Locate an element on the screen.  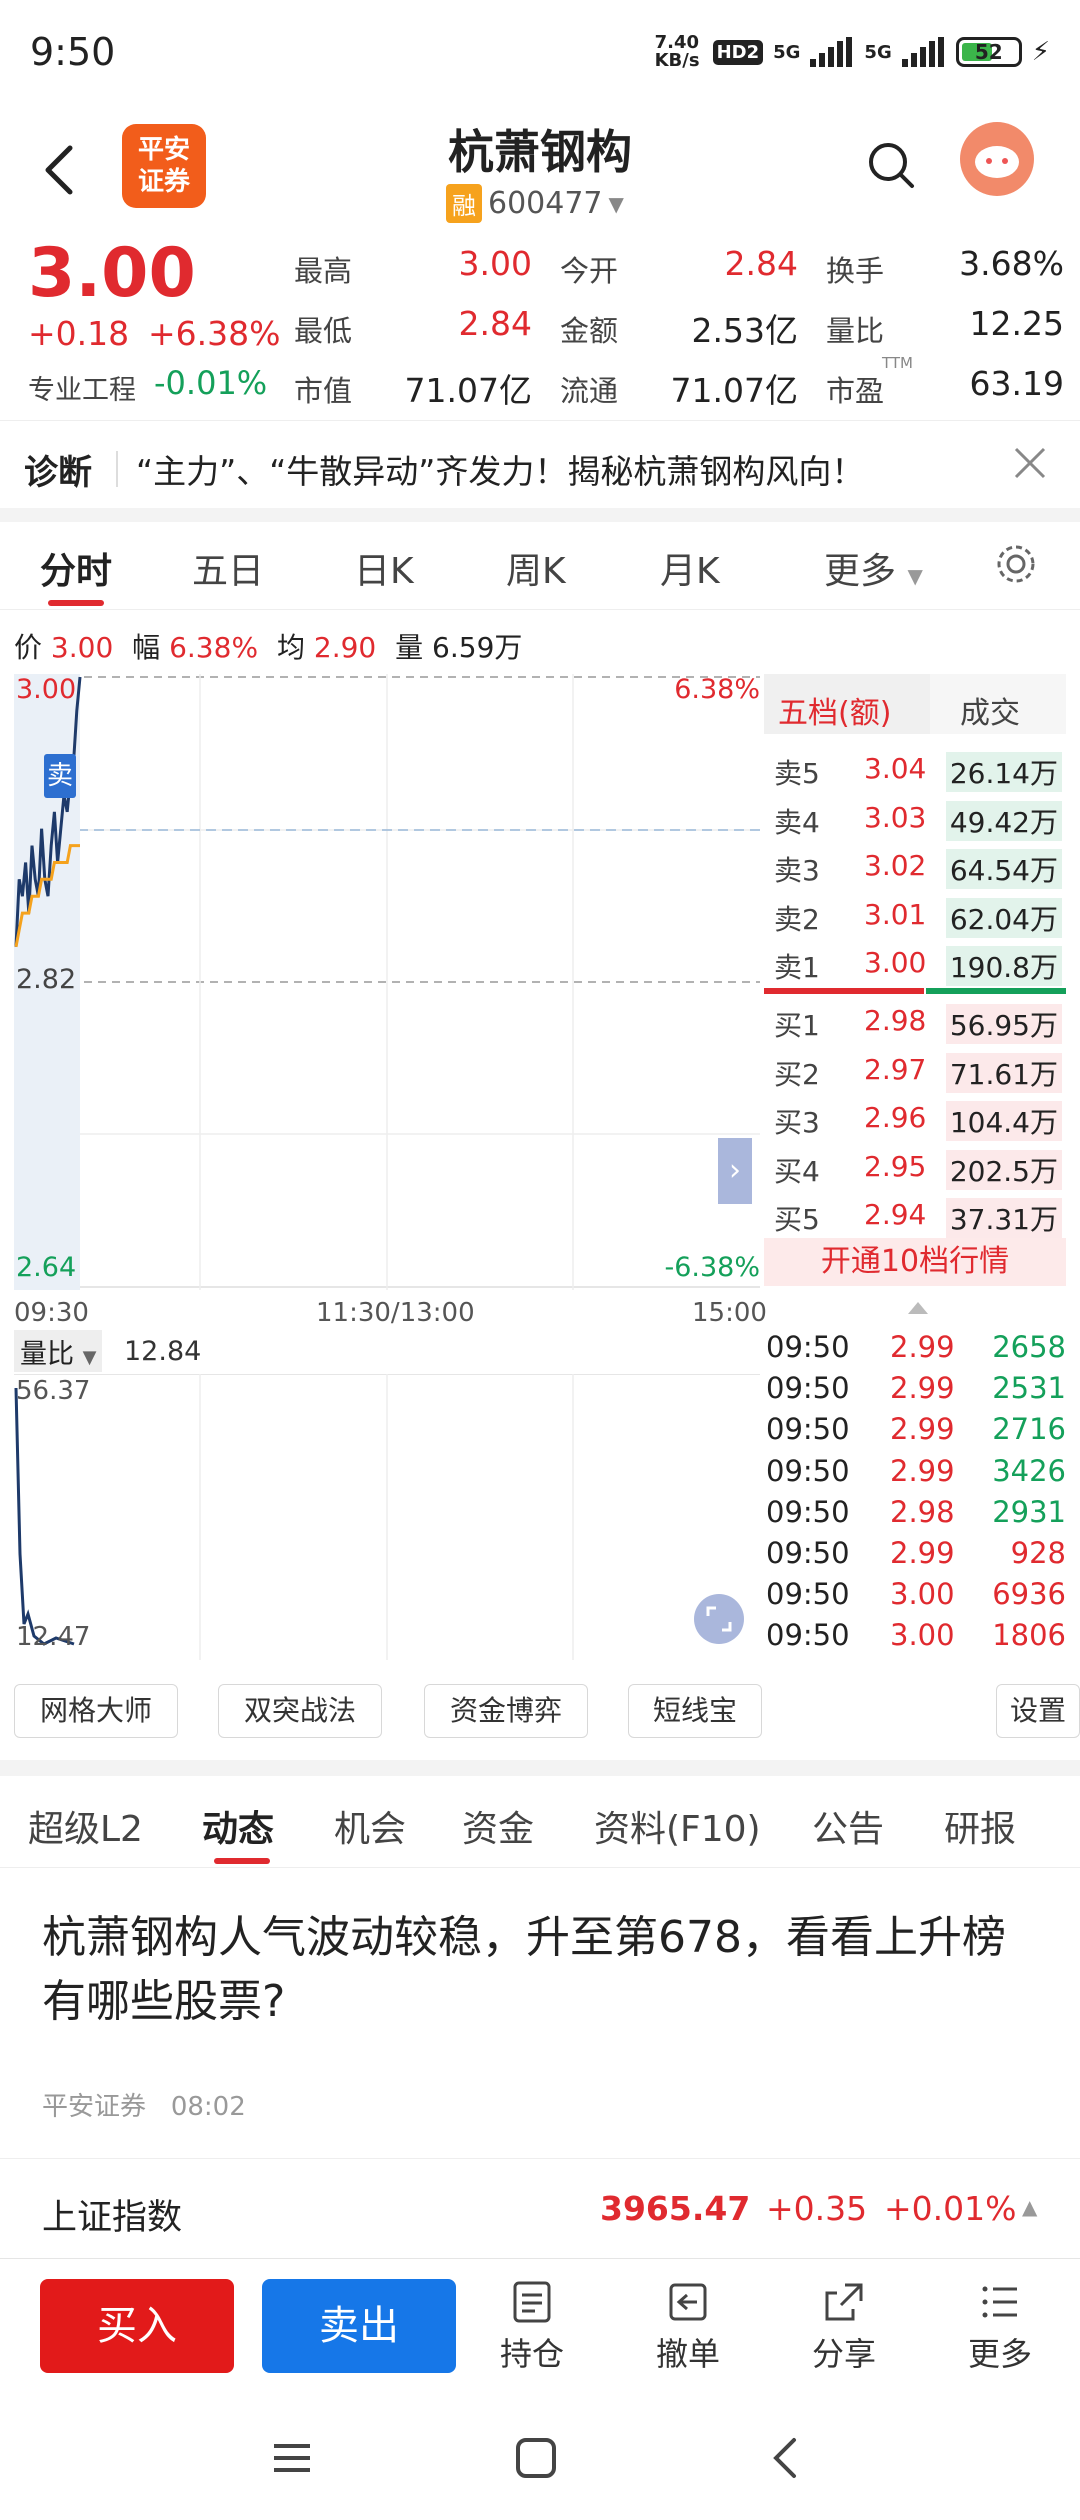
trade-volume: 2716 is located at coordinates (1029, 1429).